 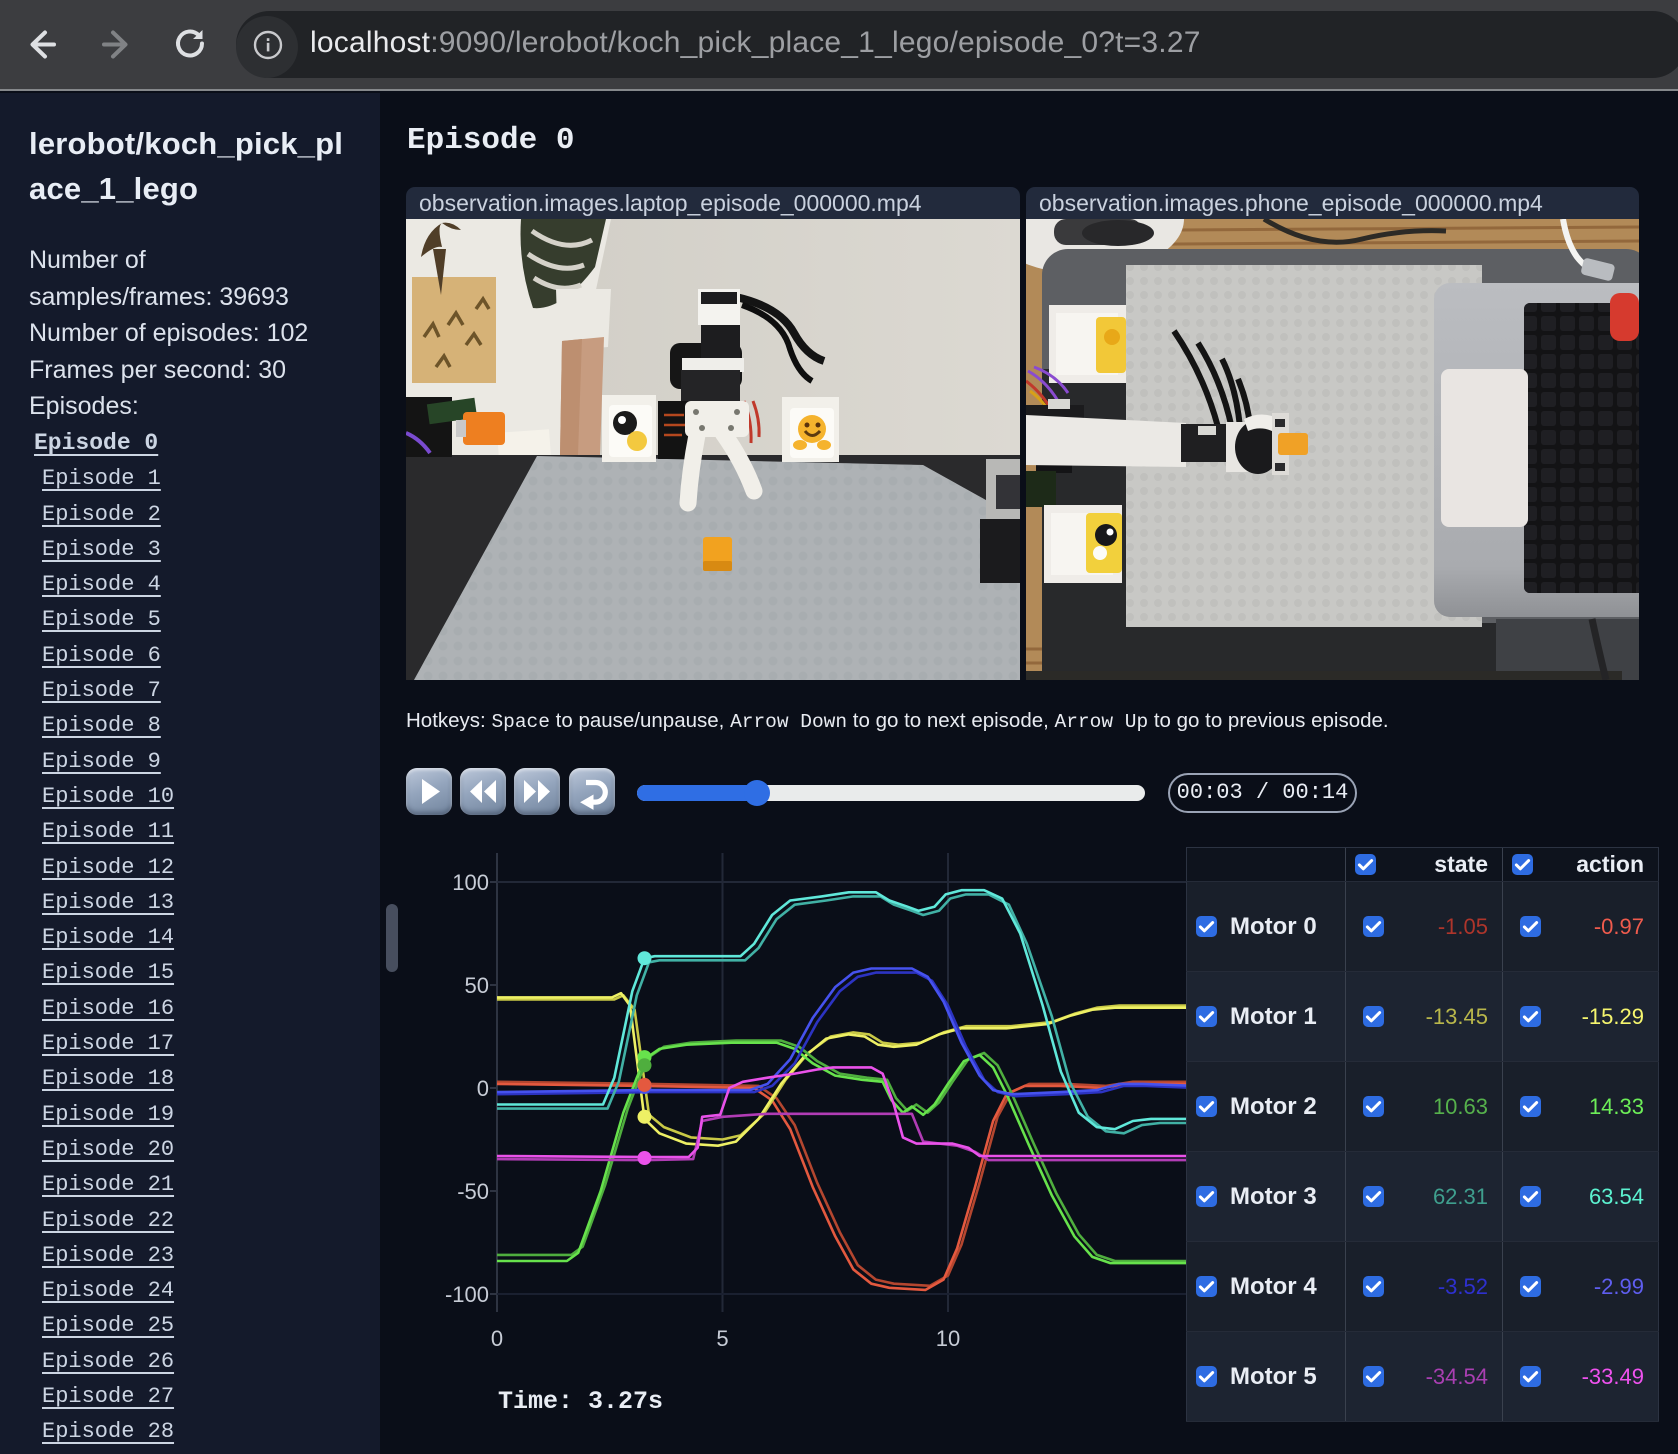 I want to click on svg-text: Time: 3.27s, so click(x=580, y=1401).